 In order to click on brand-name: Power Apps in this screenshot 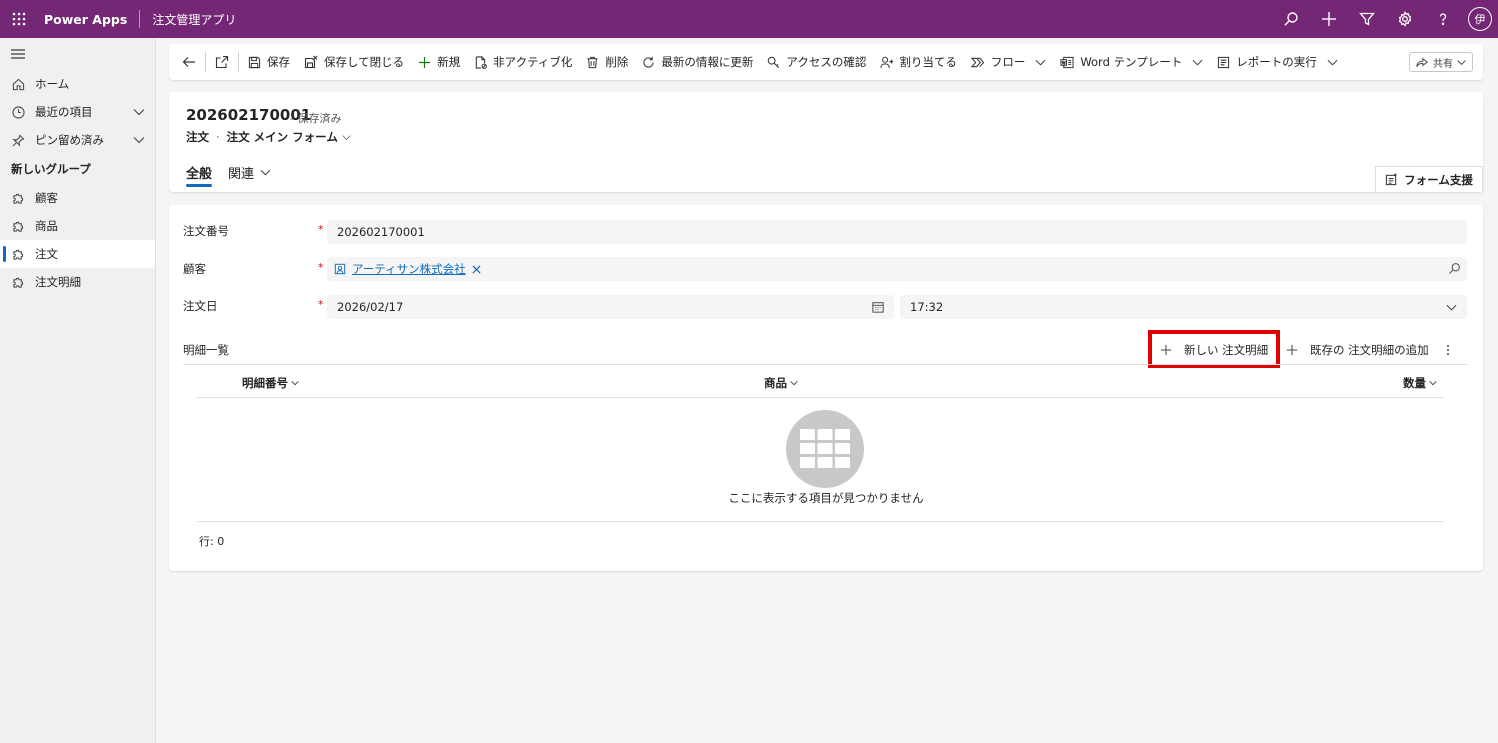, I will do `click(85, 19)`.